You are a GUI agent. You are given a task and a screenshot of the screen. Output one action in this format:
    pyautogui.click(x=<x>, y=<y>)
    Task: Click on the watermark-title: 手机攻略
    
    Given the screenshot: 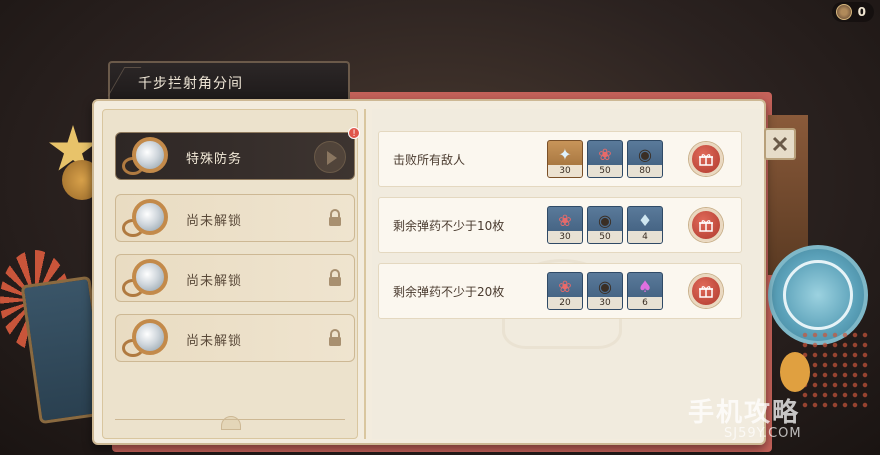 What is the action you would take?
    pyautogui.click(x=744, y=413)
    